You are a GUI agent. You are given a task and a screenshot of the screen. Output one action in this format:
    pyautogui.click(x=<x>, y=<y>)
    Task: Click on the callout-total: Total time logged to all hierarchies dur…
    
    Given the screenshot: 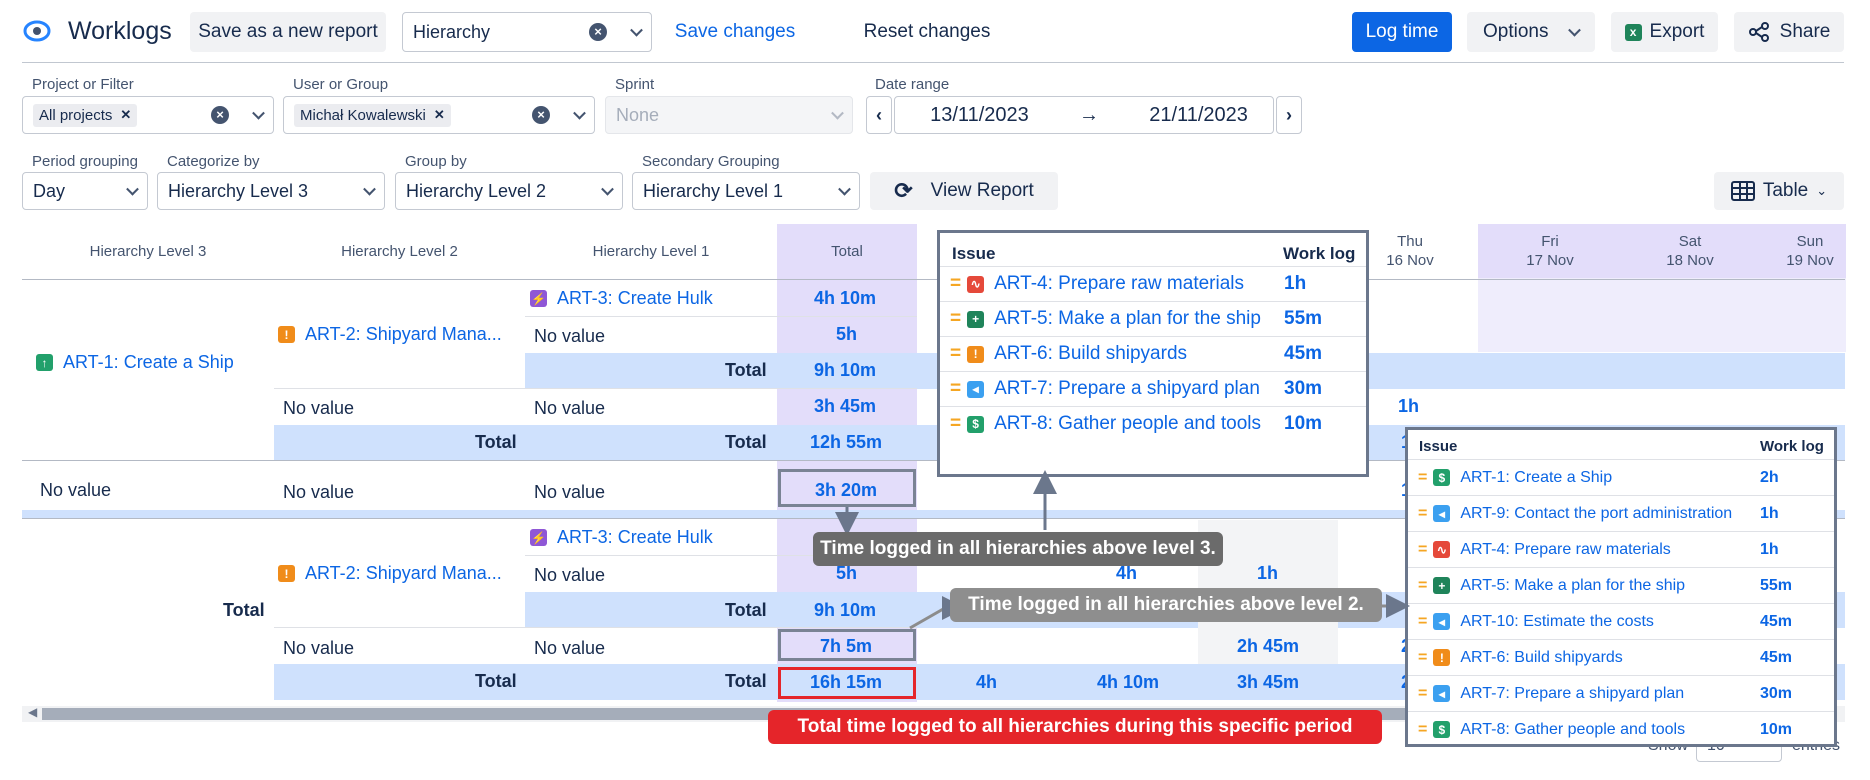 What is the action you would take?
    pyautogui.click(x=1075, y=727)
    